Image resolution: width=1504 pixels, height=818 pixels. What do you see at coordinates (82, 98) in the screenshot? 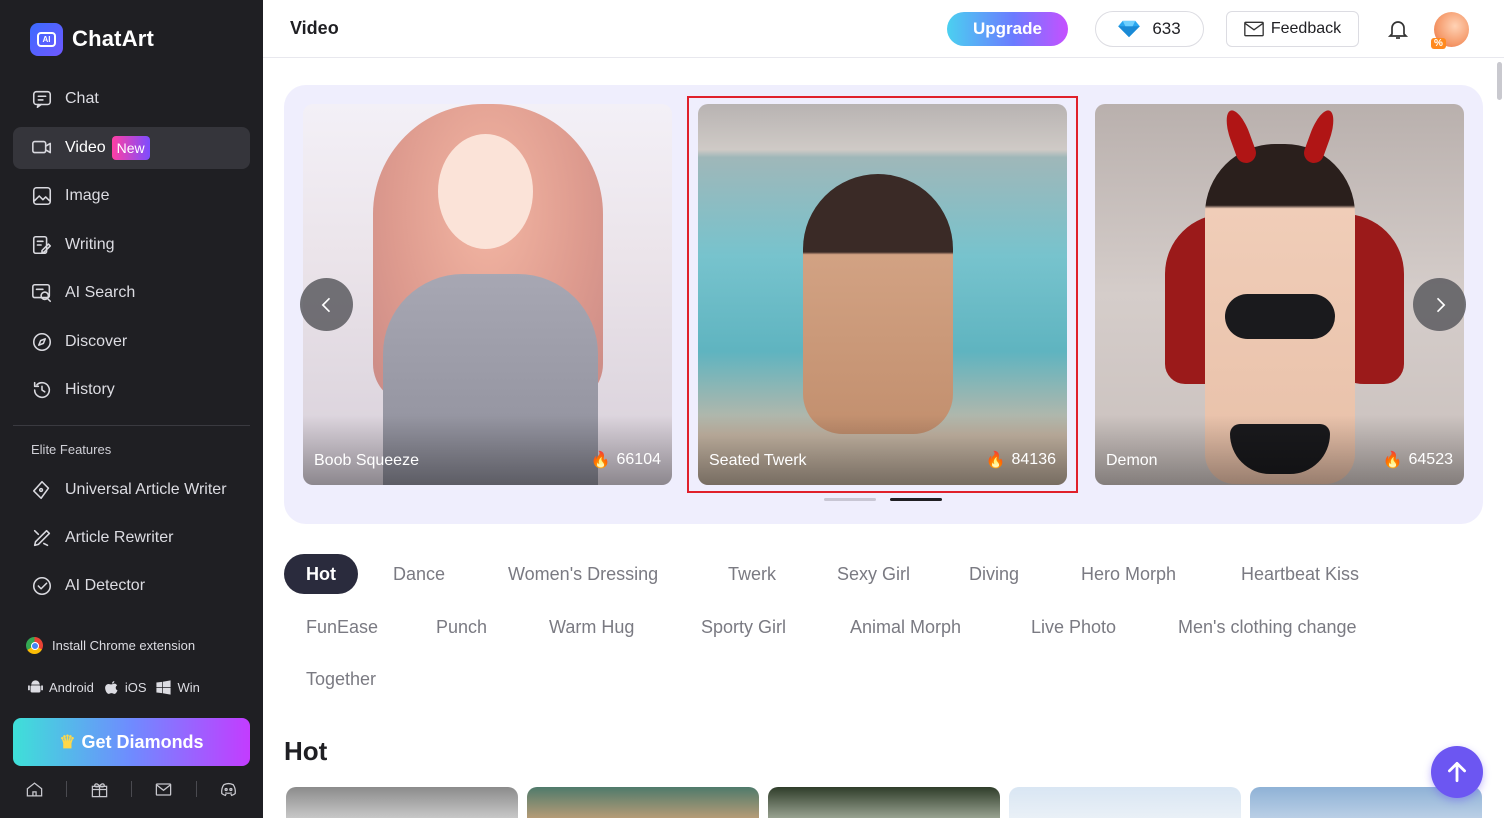
I see `sidebar-item-label: Chat` at bounding box center [82, 98].